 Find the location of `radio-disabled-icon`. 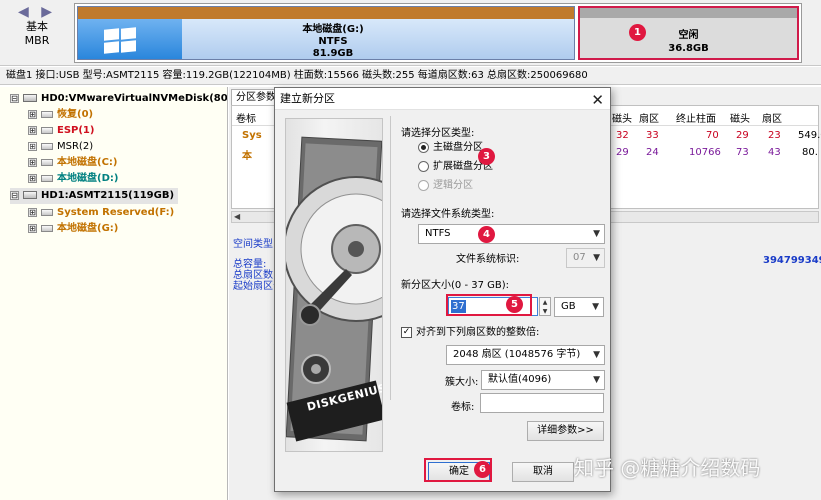

radio-disabled-icon is located at coordinates (423, 185).